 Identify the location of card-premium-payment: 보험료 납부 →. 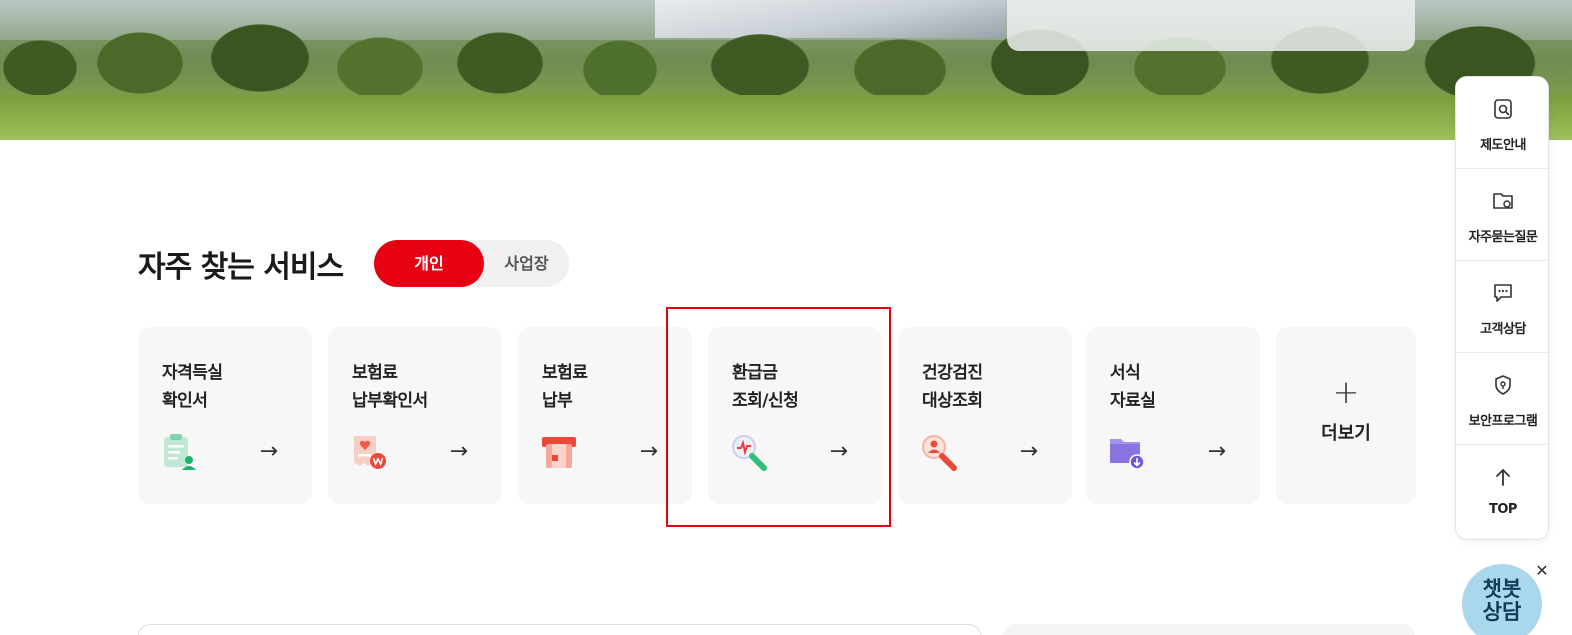
(605, 415).